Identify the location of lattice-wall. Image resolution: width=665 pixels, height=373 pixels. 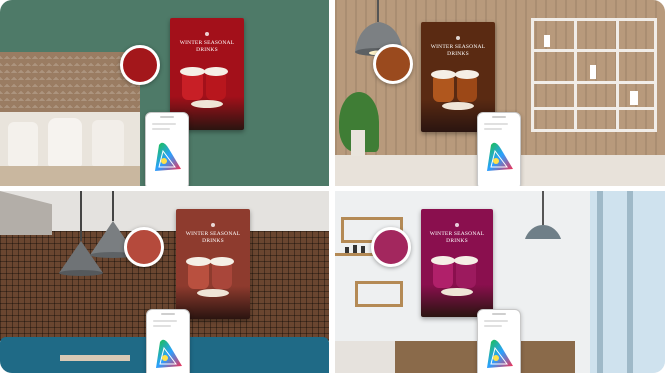
(70, 82).